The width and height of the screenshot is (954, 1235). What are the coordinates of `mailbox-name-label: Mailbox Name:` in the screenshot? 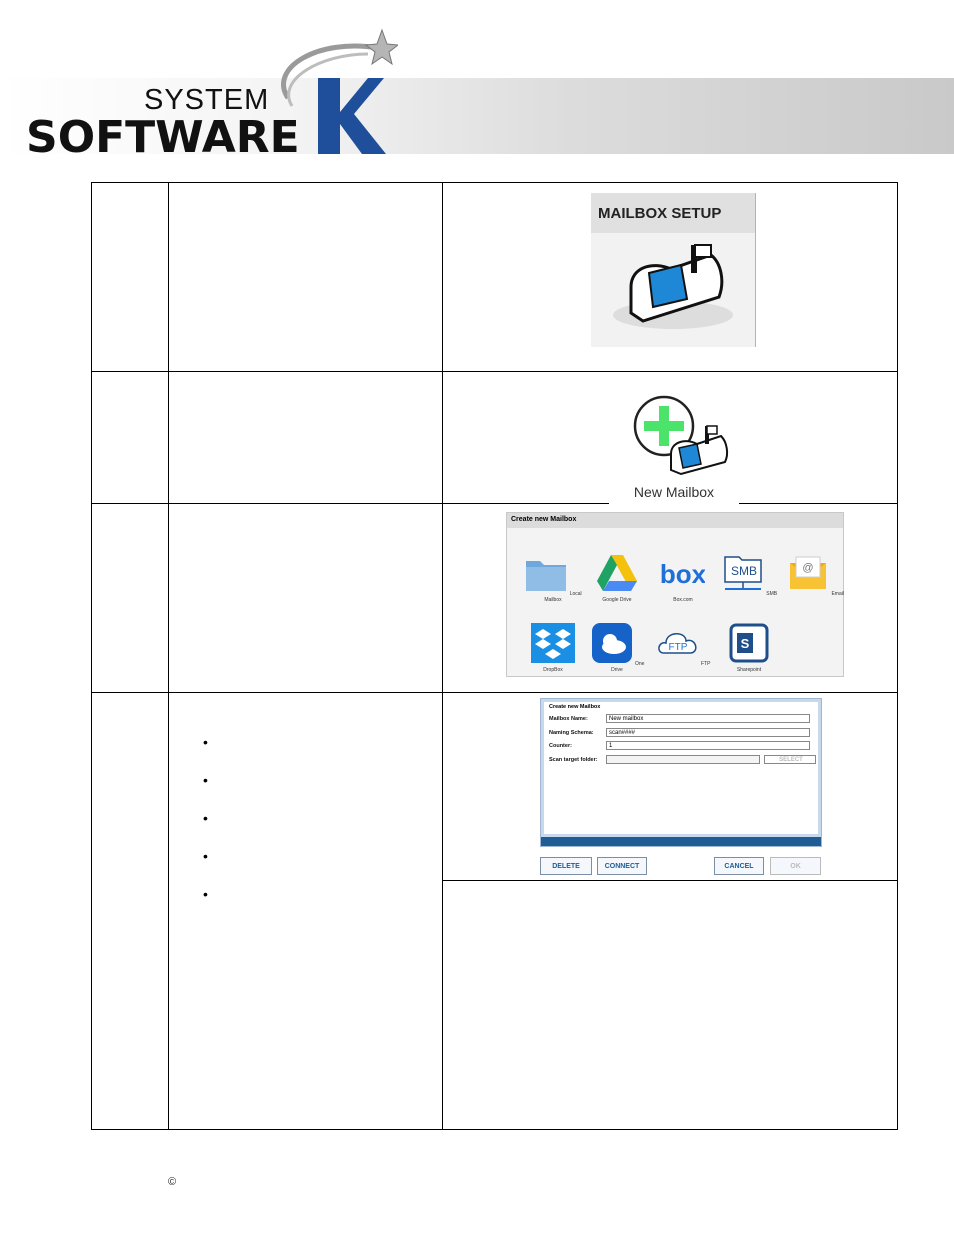 It's located at (568, 719).